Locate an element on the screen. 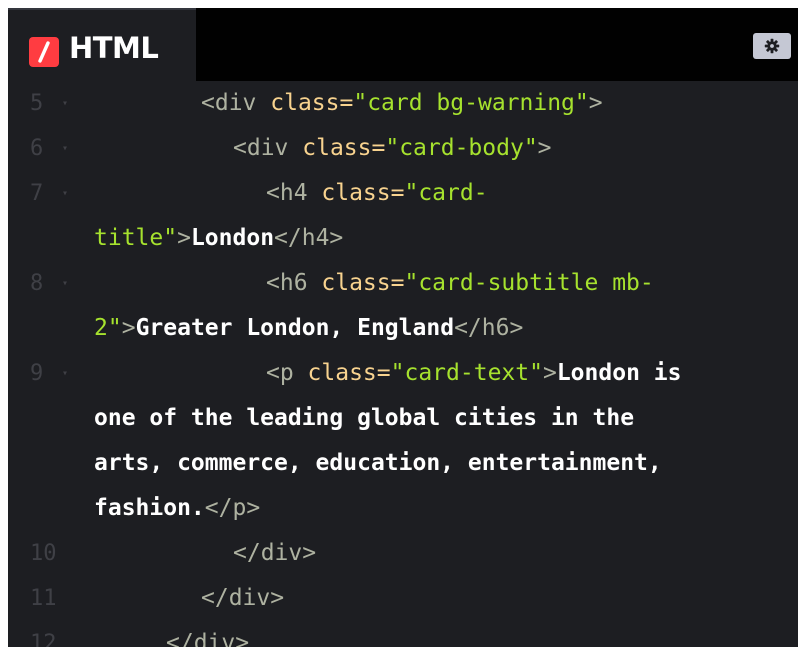 This screenshot has height=647, width=798. code-line: 5 ▾ <div class="card bg-warning"> is located at coordinates (403, 103).